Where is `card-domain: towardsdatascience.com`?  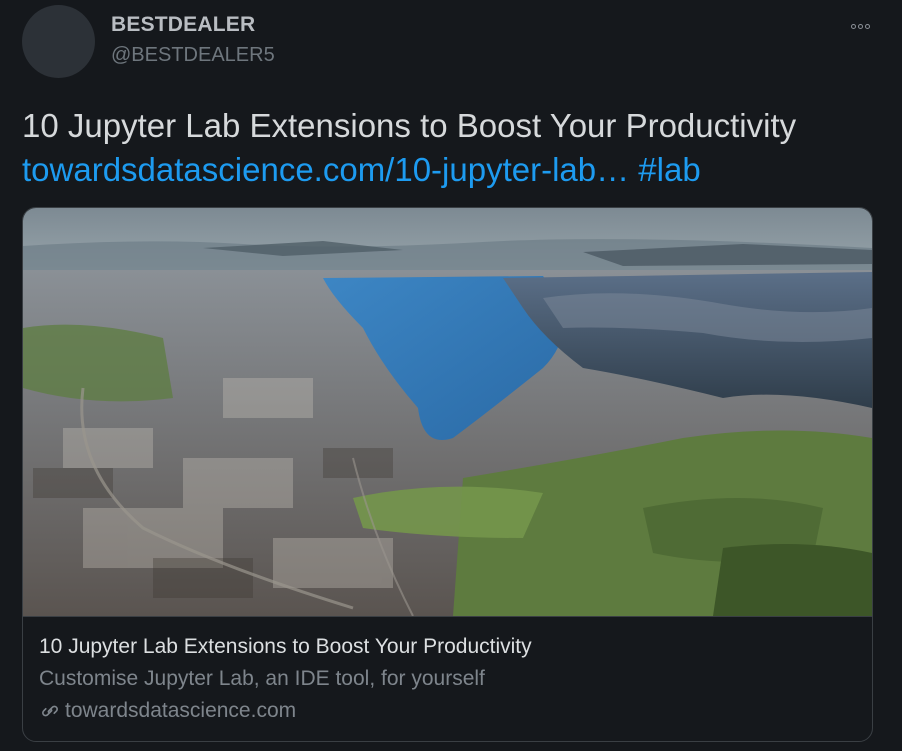 card-domain: towardsdatascience.com is located at coordinates (167, 711).